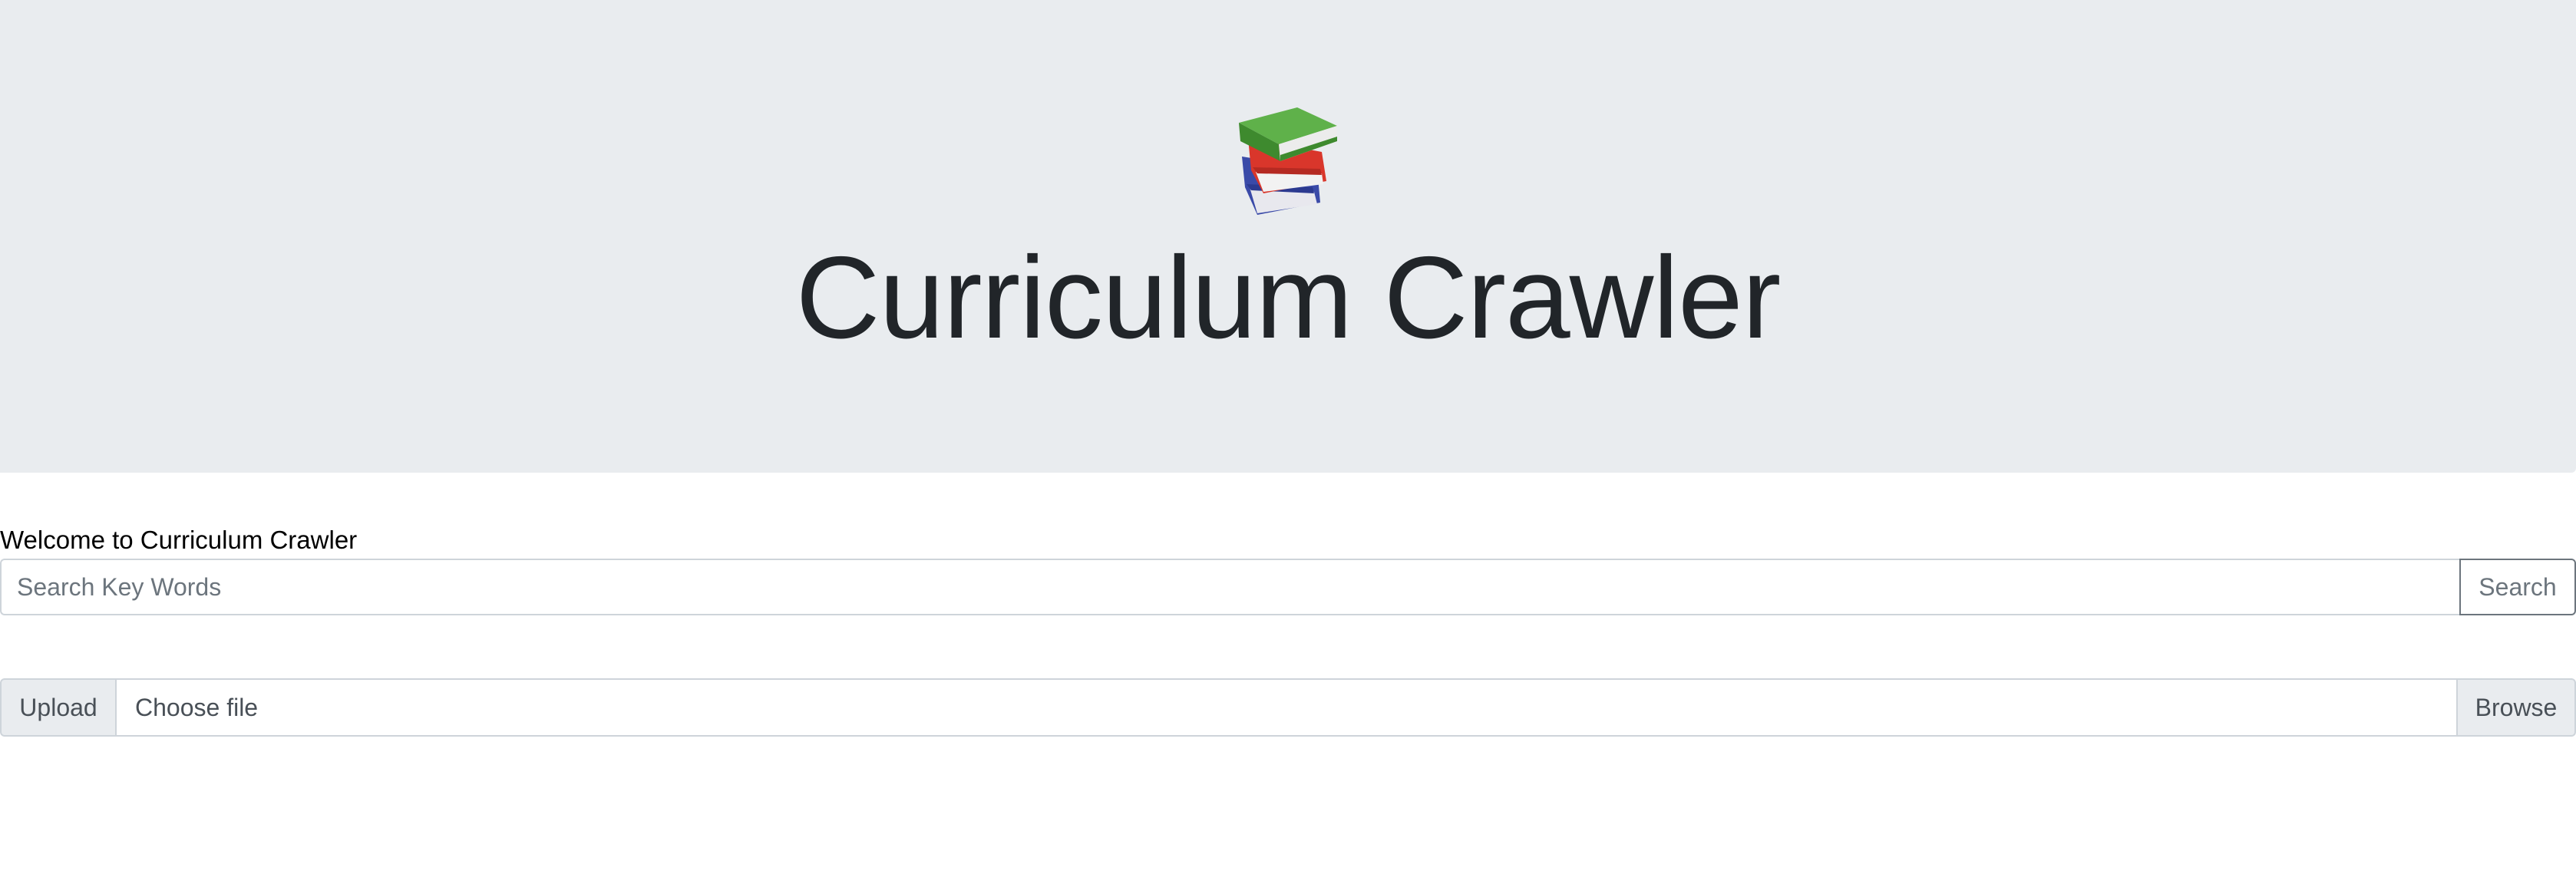  What do you see at coordinates (179, 540) in the screenshot?
I see `welcome-text: Welcome to Curriculum Crawler` at bounding box center [179, 540].